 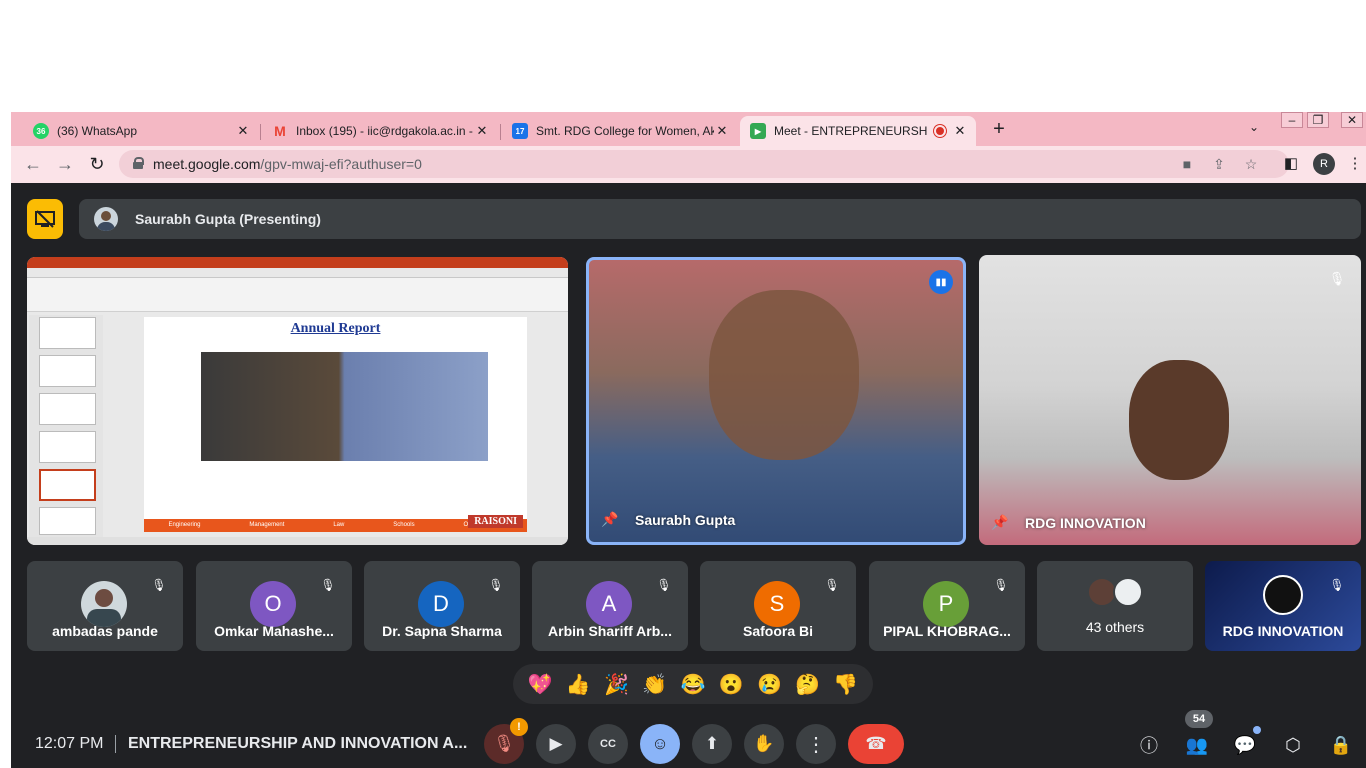 I want to click on minimize-button: –, so click(x=1292, y=120).